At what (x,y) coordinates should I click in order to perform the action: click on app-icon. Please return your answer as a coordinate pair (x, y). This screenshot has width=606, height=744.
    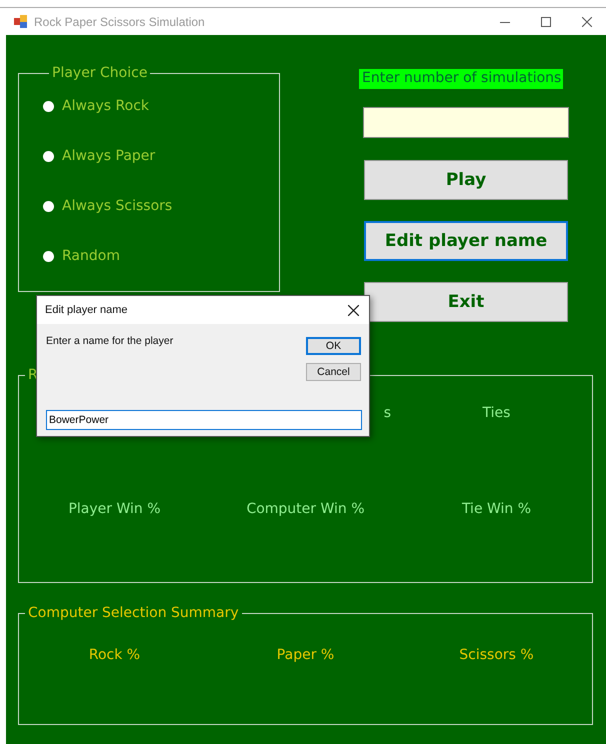
    Looking at the image, I should click on (21, 21).